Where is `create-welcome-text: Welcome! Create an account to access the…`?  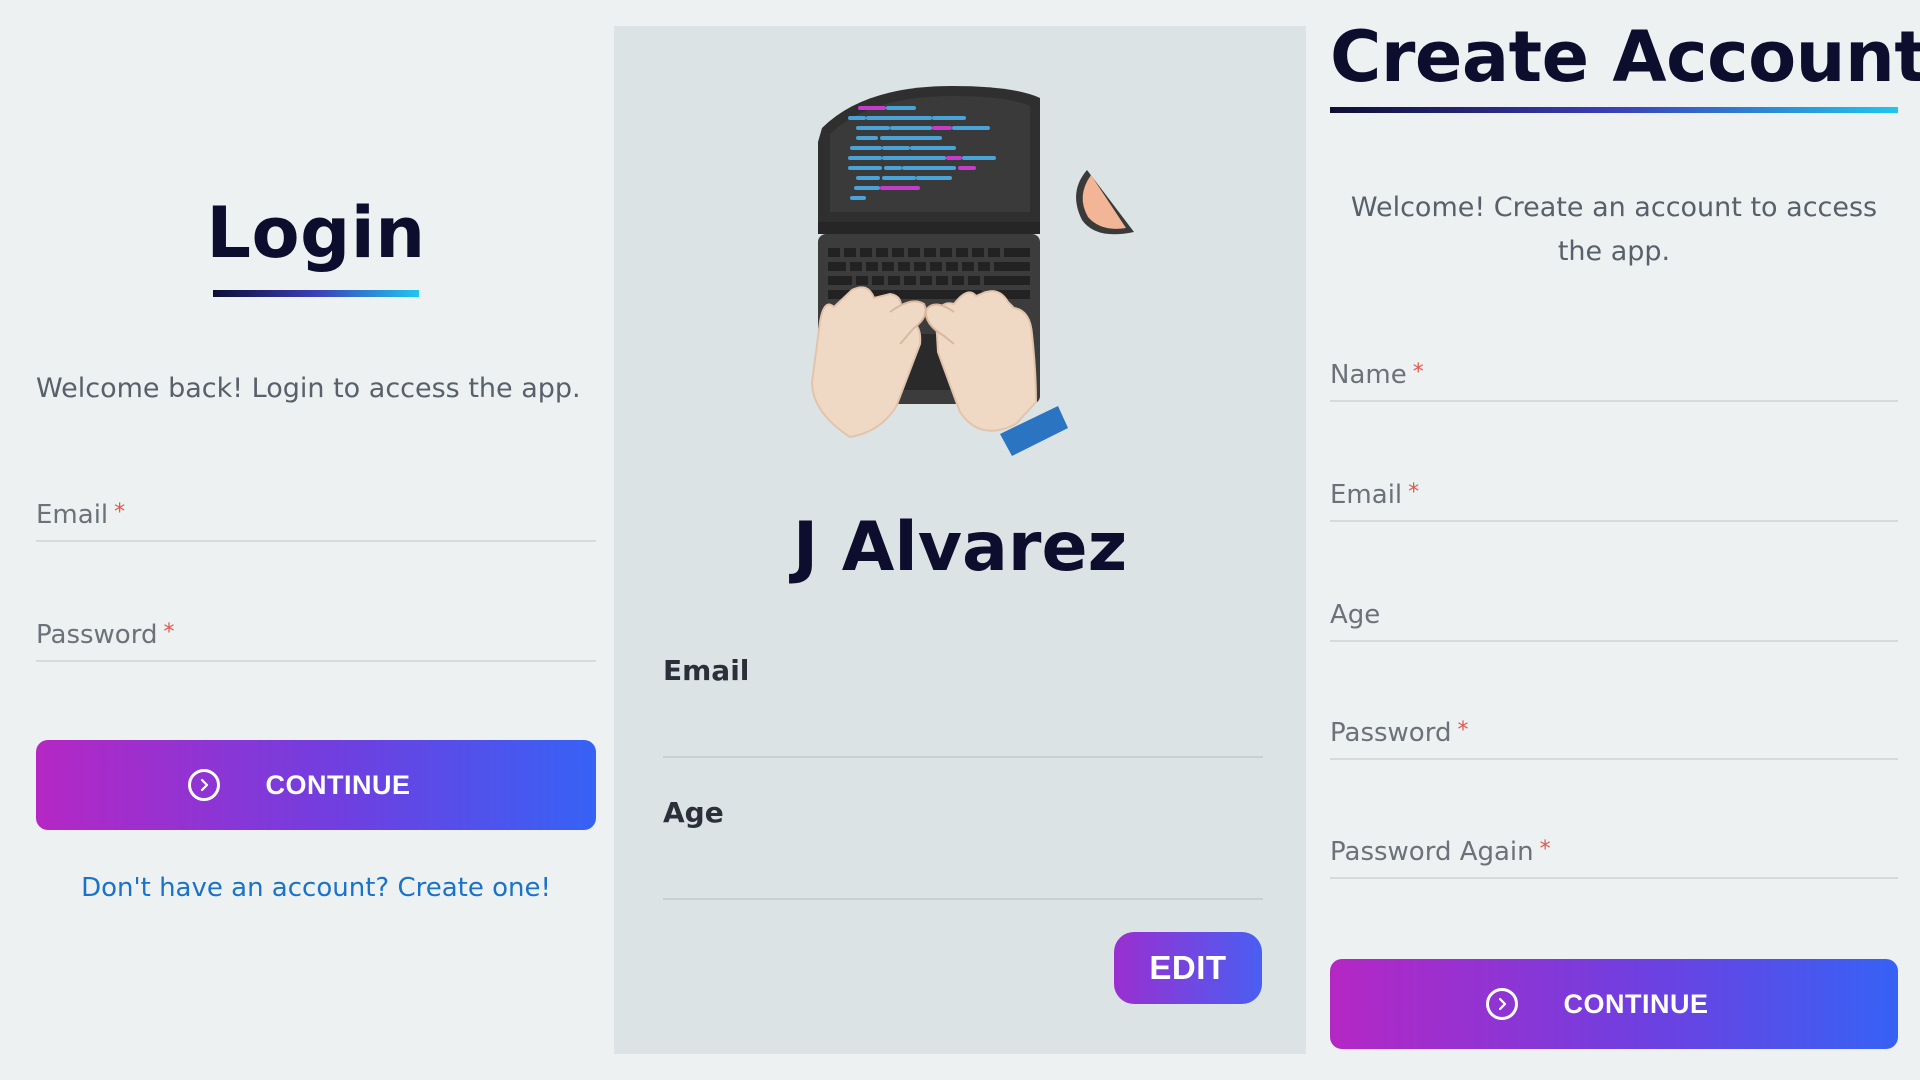
create-welcome-text: Welcome! Create an account to access the… is located at coordinates (1614, 229).